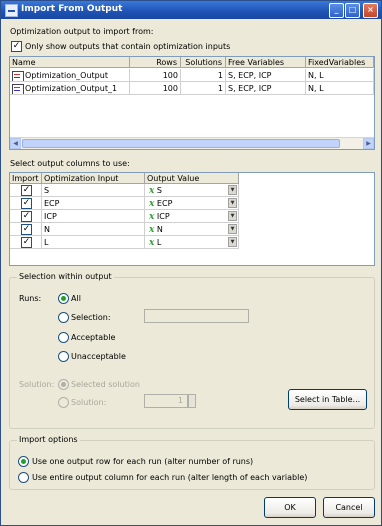 Image resolution: width=382 pixels, height=526 pixels. I want to click on scroll-right-icon: ▶, so click(368, 143).